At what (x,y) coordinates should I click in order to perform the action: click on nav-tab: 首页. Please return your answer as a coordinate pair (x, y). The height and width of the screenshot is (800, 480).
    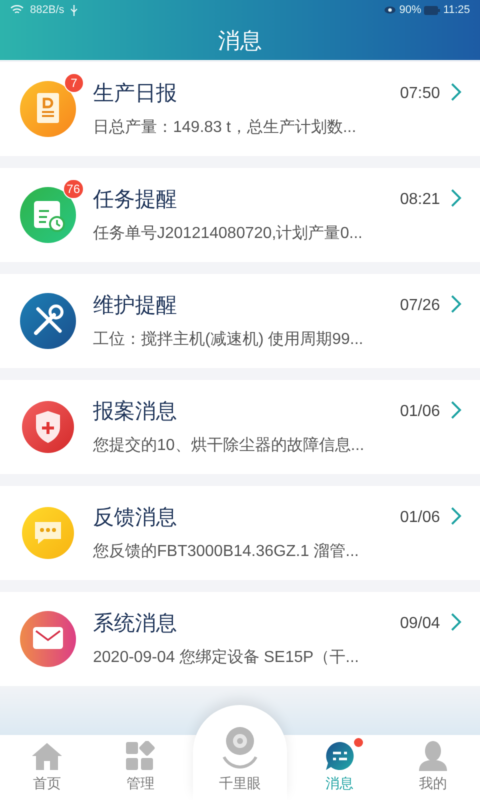
    Looking at the image, I should click on (47, 767).